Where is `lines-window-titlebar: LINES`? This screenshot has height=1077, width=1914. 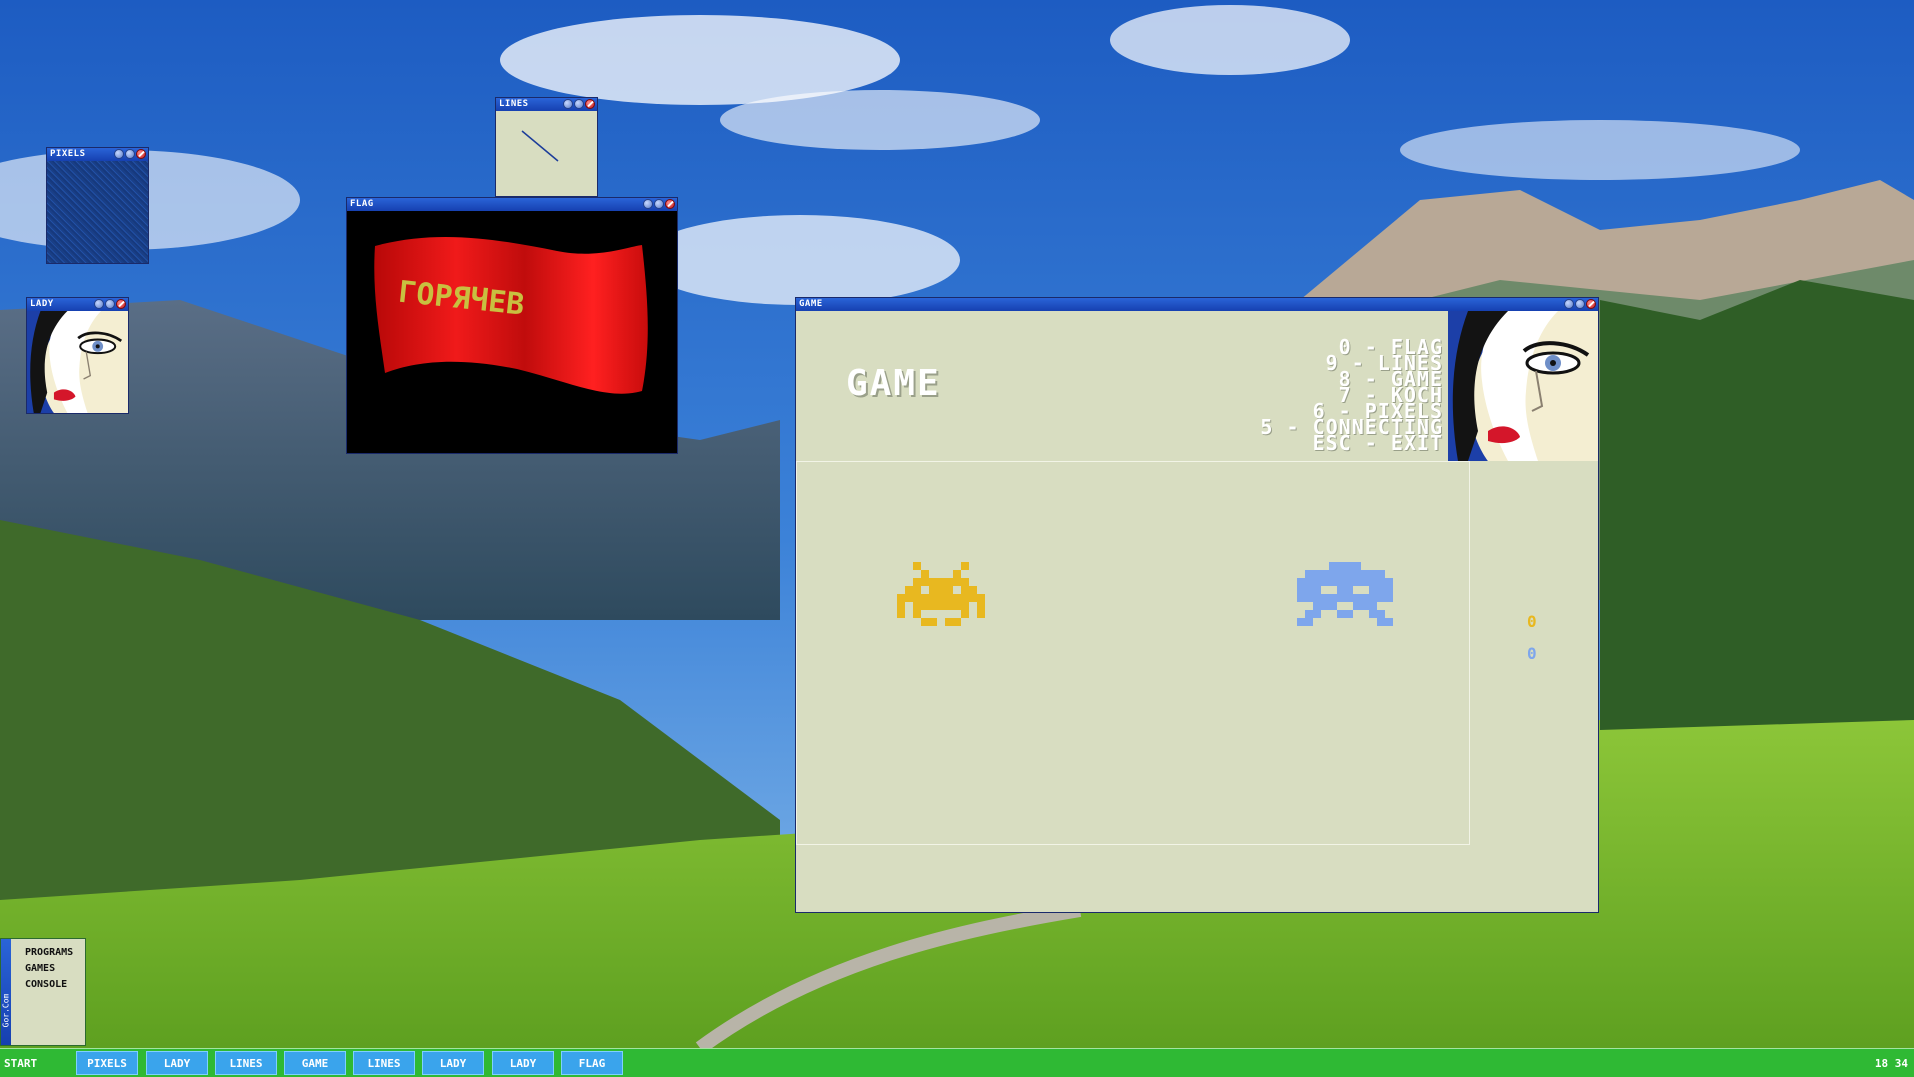
lines-window-titlebar: LINES is located at coordinates (546, 104).